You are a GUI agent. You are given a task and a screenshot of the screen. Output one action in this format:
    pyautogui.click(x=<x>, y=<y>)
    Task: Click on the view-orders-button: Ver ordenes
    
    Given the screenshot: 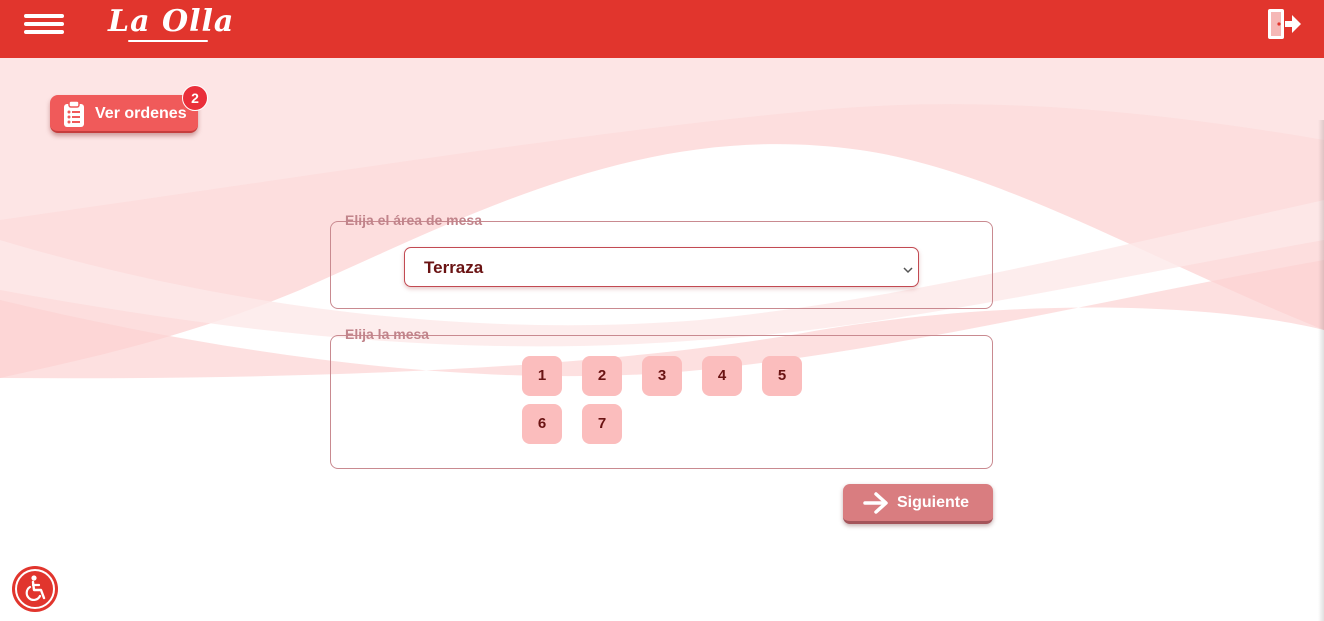 What is the action you would take?
    pyautogui.click(x=124, y=114)
    